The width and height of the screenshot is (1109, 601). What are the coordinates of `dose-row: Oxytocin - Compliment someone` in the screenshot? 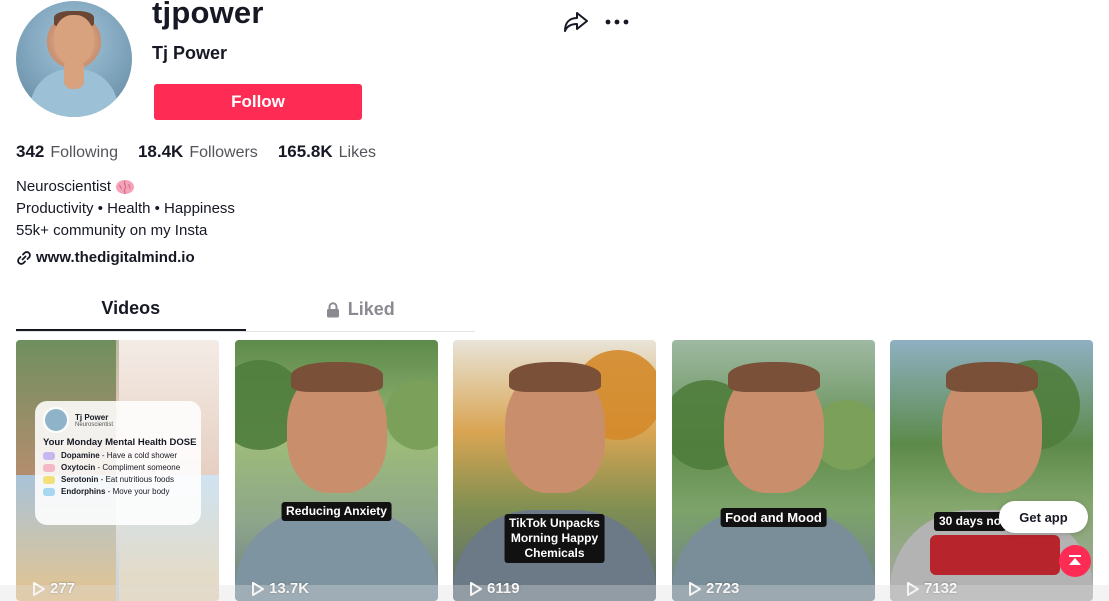 It's located at (118, 467).